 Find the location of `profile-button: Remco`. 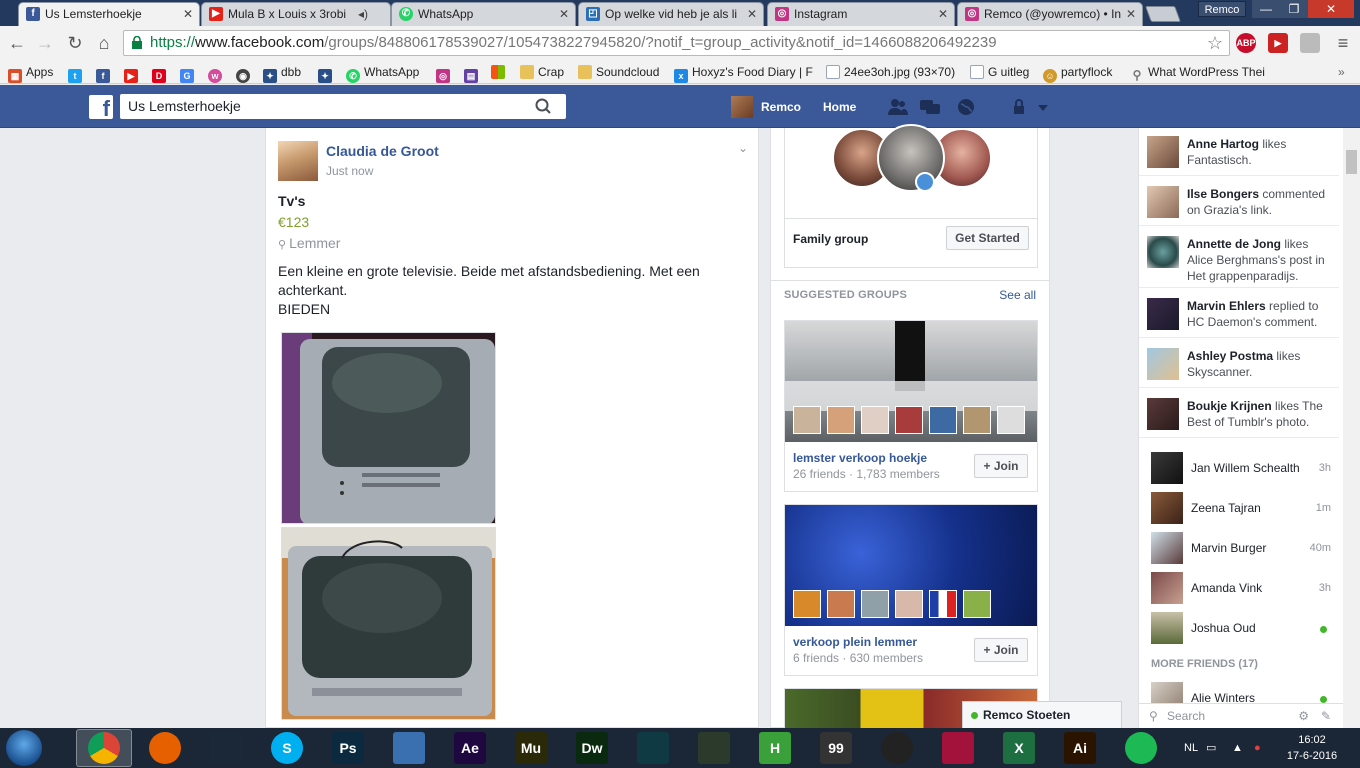

profile-button: Remco is located at coordinates (1222, 9).